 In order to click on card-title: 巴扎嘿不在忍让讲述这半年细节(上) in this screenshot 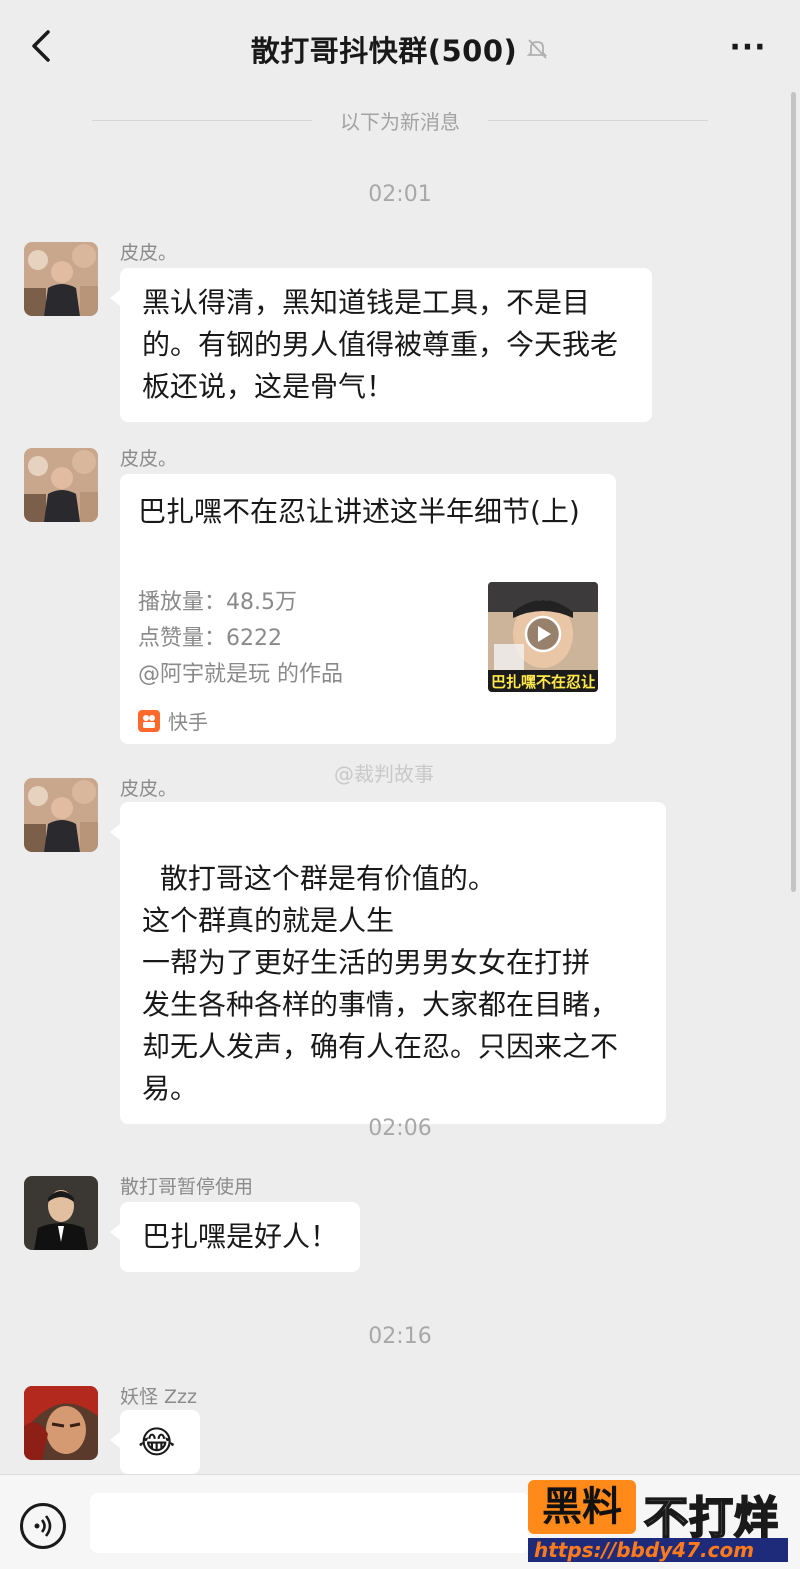, I will do `click(359, 511)`.